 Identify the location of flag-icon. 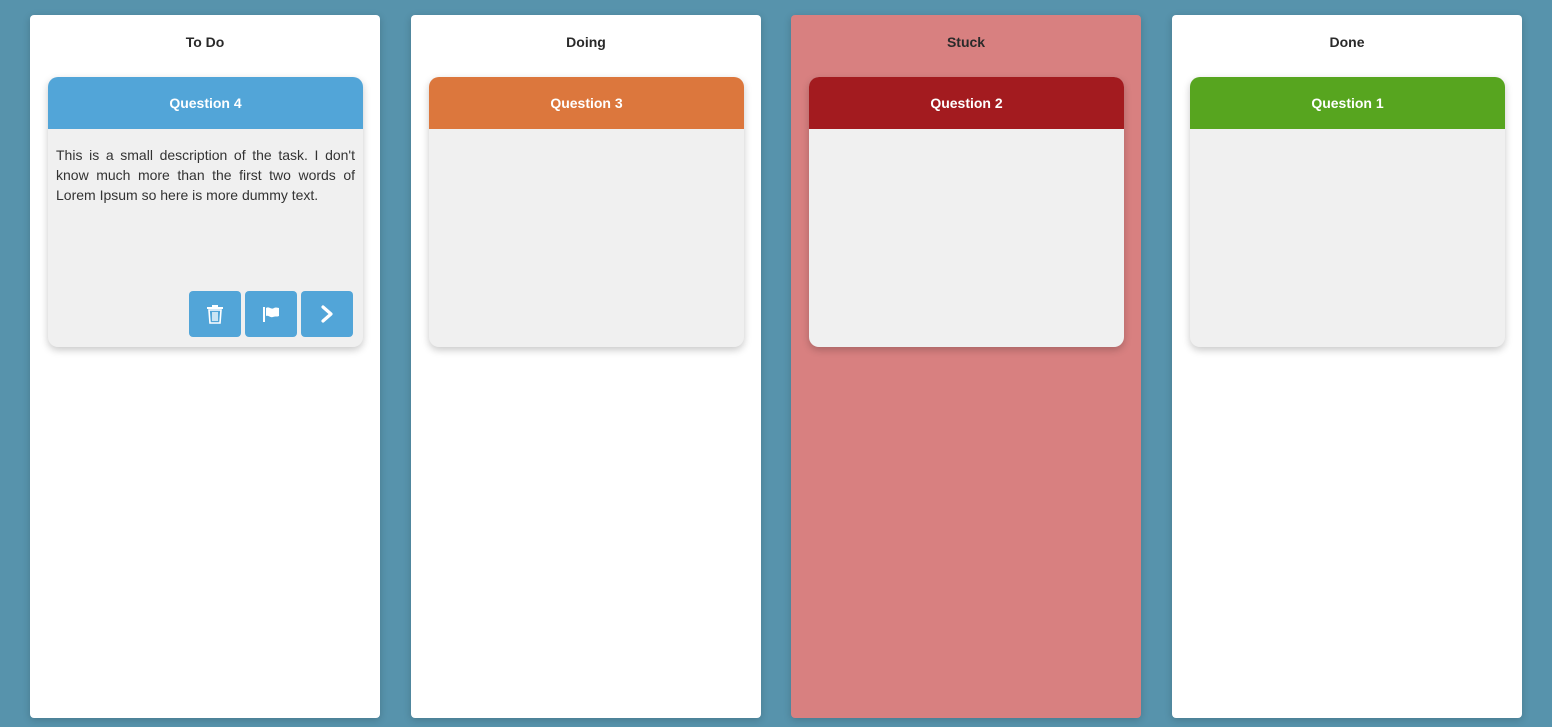
(271, 314).